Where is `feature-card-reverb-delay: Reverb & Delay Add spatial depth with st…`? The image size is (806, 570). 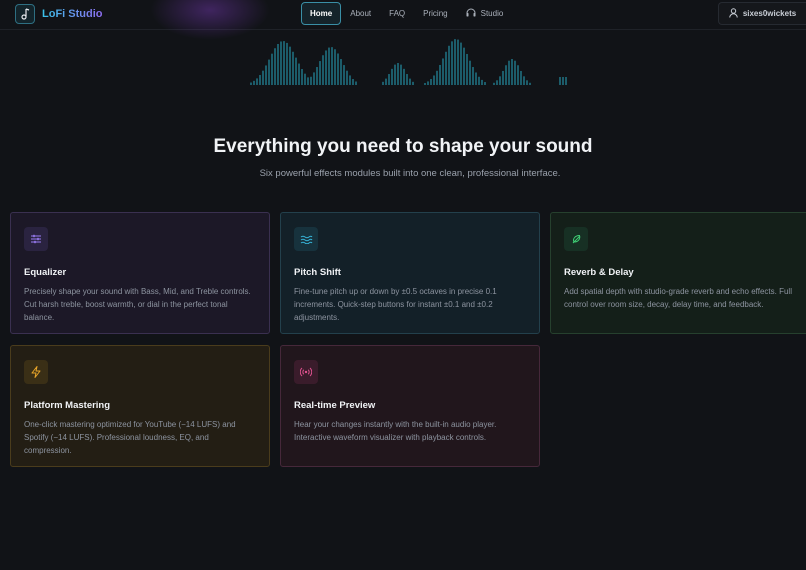
feature-card-reverb-delay: Reverb & Delay Add spatial depth with st… is located at coordinates (678, 273).